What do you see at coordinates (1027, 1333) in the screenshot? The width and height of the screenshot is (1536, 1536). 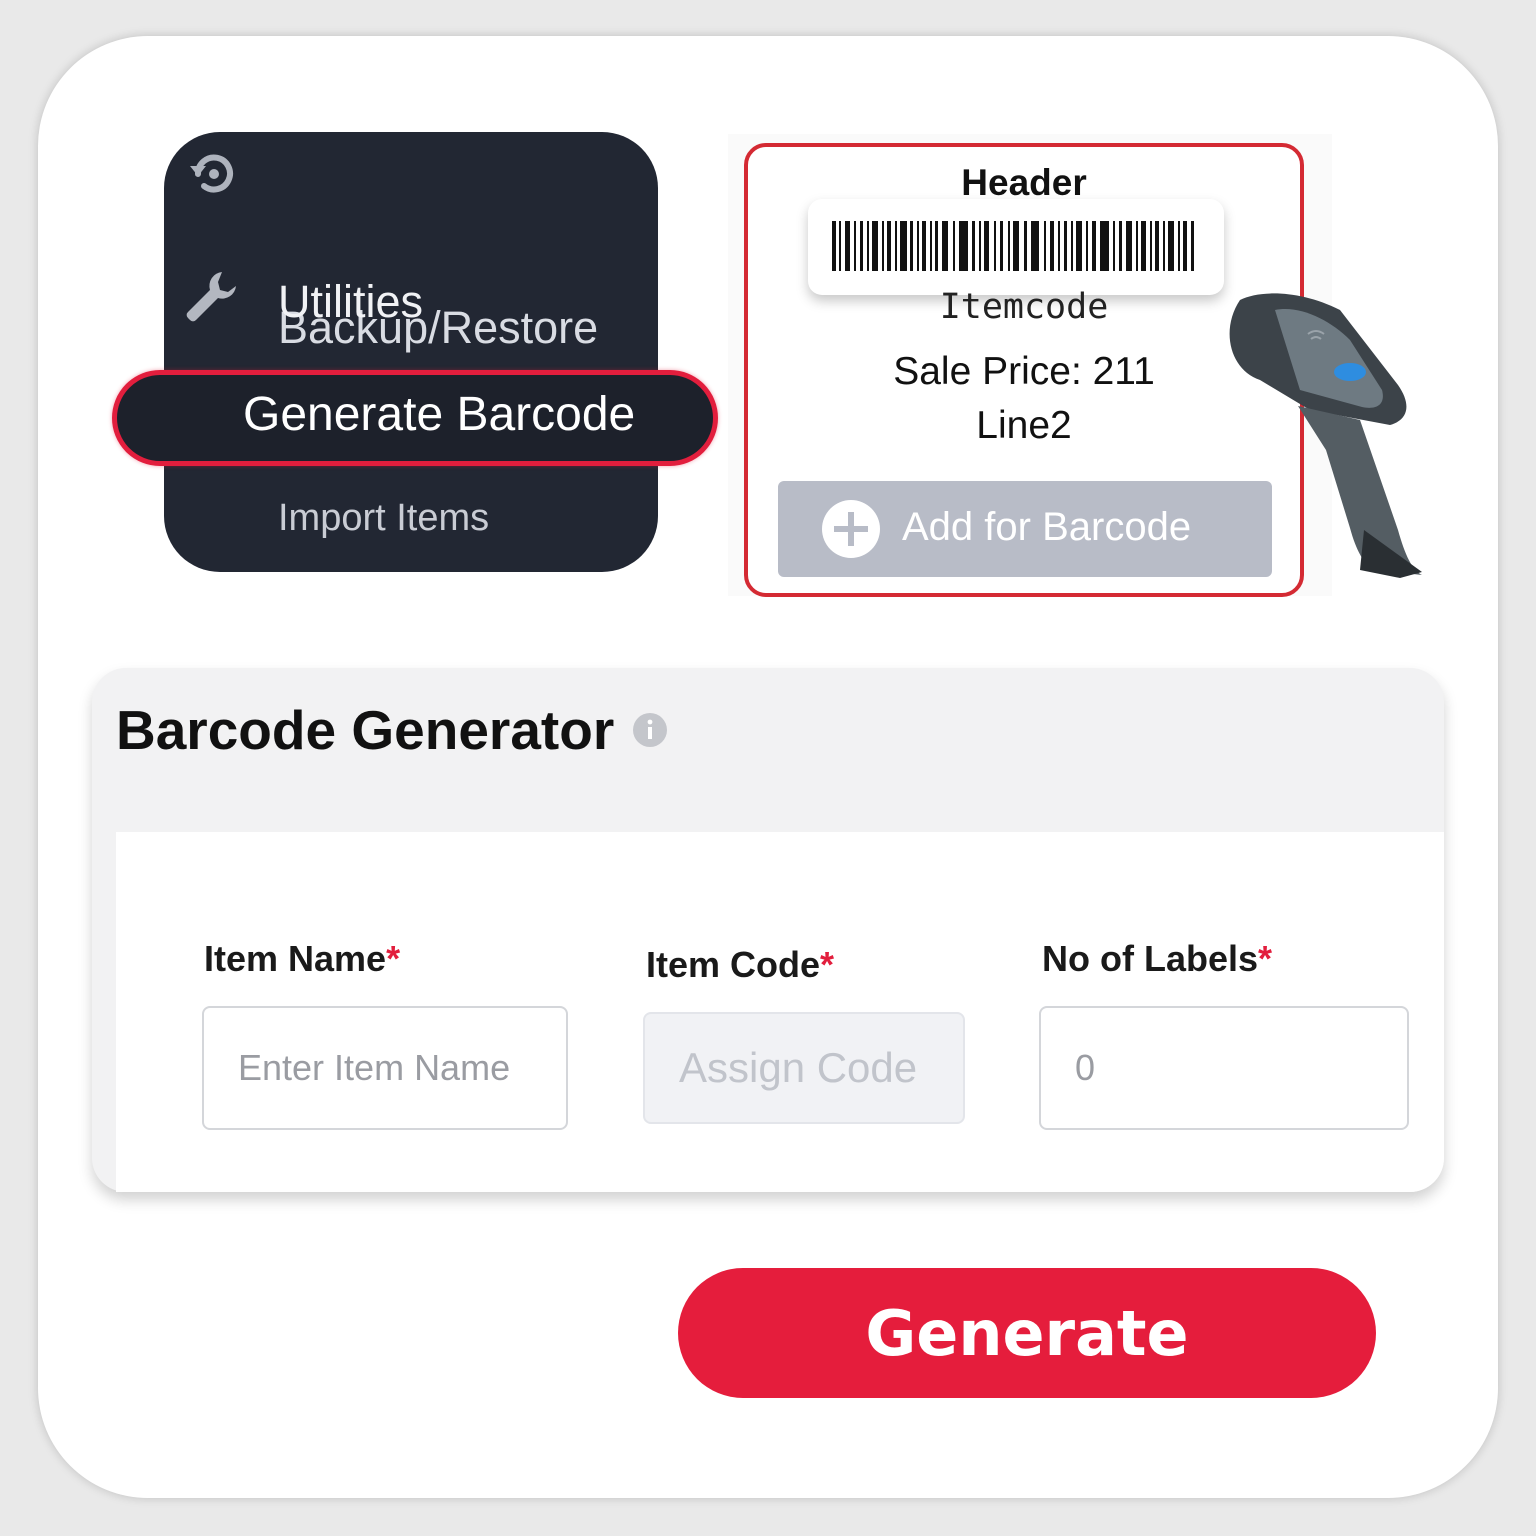 I see `generate-button: Generate` at bounding box center [1027, 1333].